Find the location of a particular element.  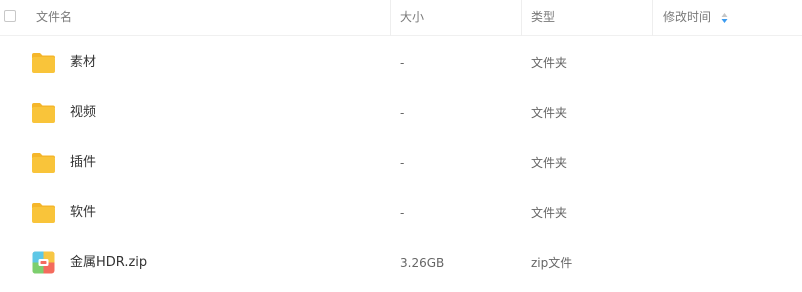

column-header-size: 大小 is located at coordinates (412, 17).